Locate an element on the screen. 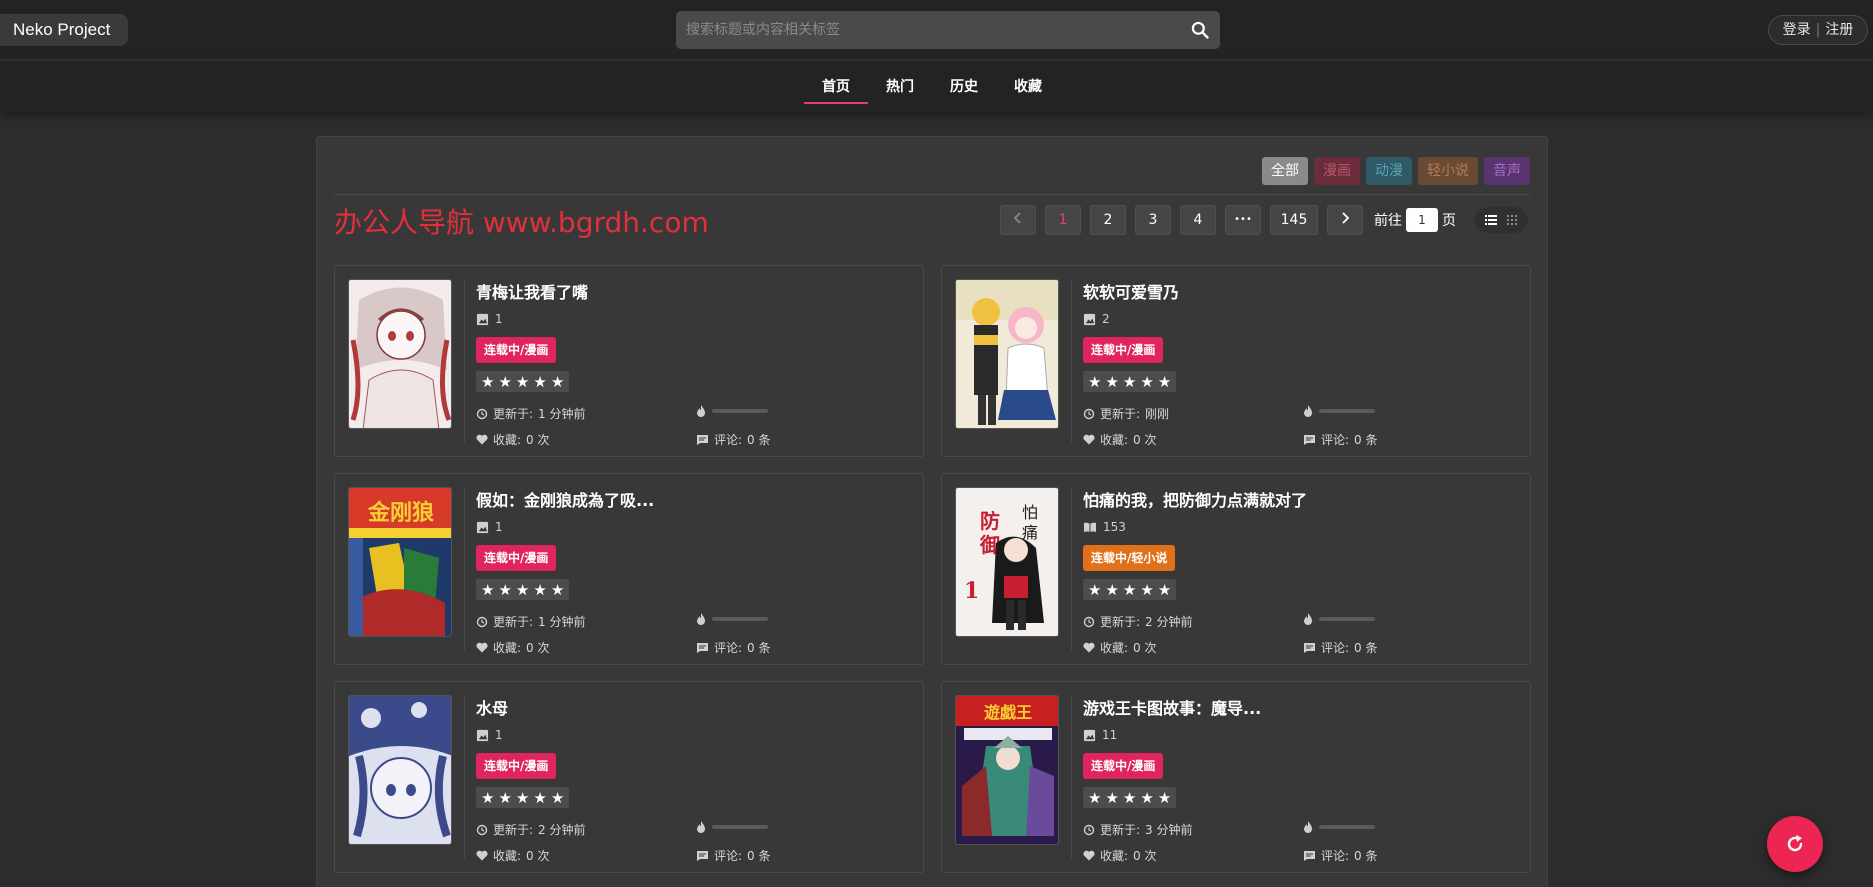 This screenshot has height=887, width=1873. goto-page-input is located at coordinates (1422, 220).